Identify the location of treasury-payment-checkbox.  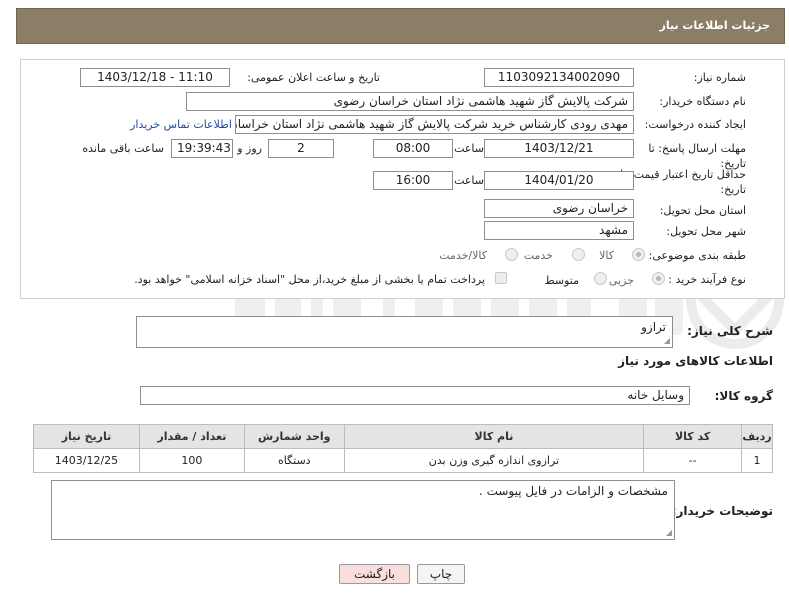
(501, 278).